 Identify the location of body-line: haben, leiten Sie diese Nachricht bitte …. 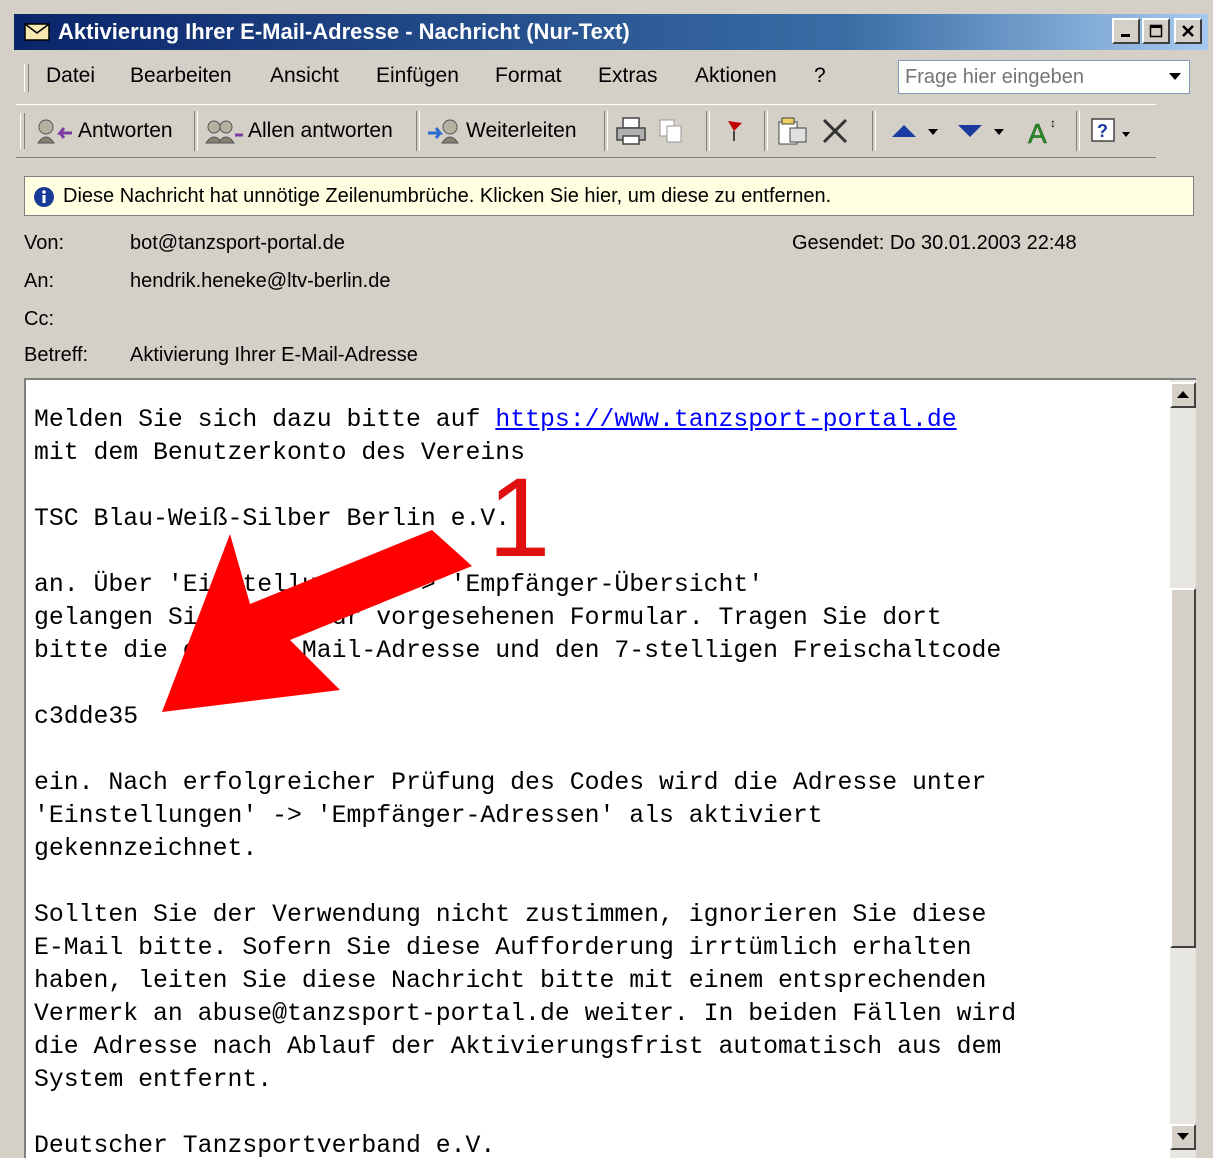
(510, 981).